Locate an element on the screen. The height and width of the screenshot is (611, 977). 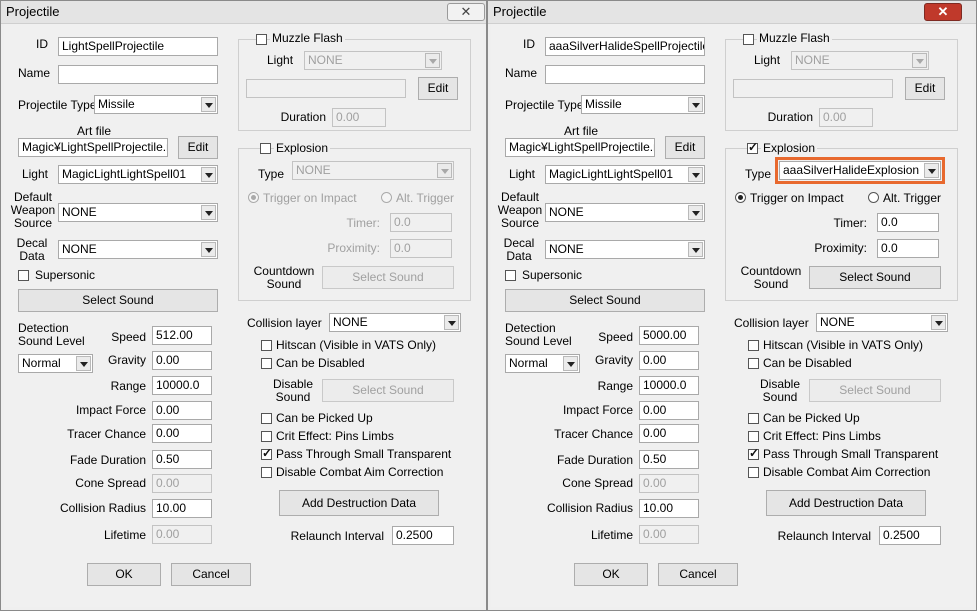
label-line: Data is located at coordinates (519, 256).